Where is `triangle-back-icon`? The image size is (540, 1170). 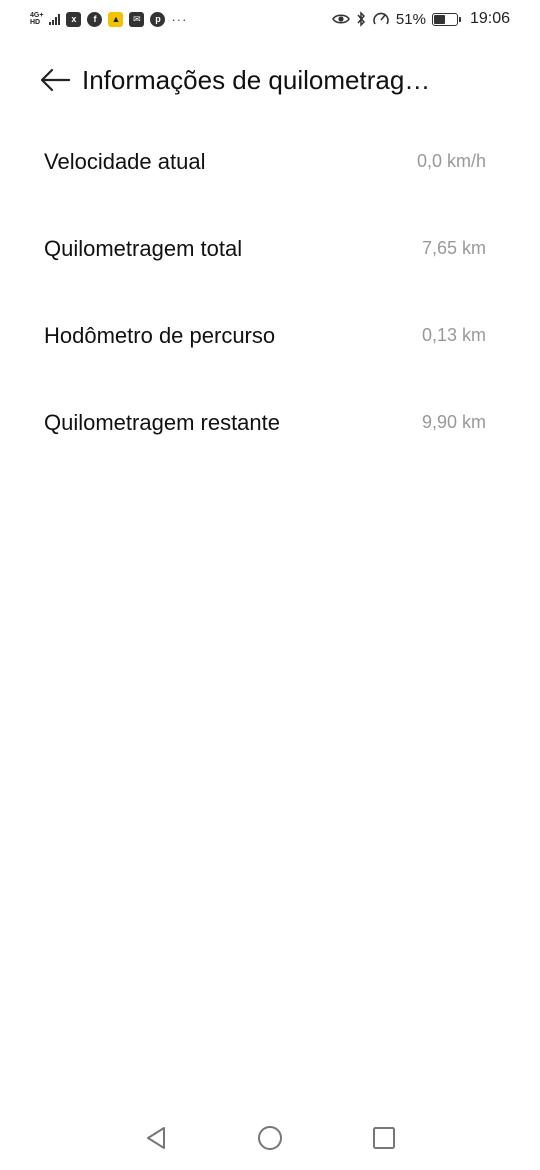
triangle-back-icon is located at coordinates (156, 1138).